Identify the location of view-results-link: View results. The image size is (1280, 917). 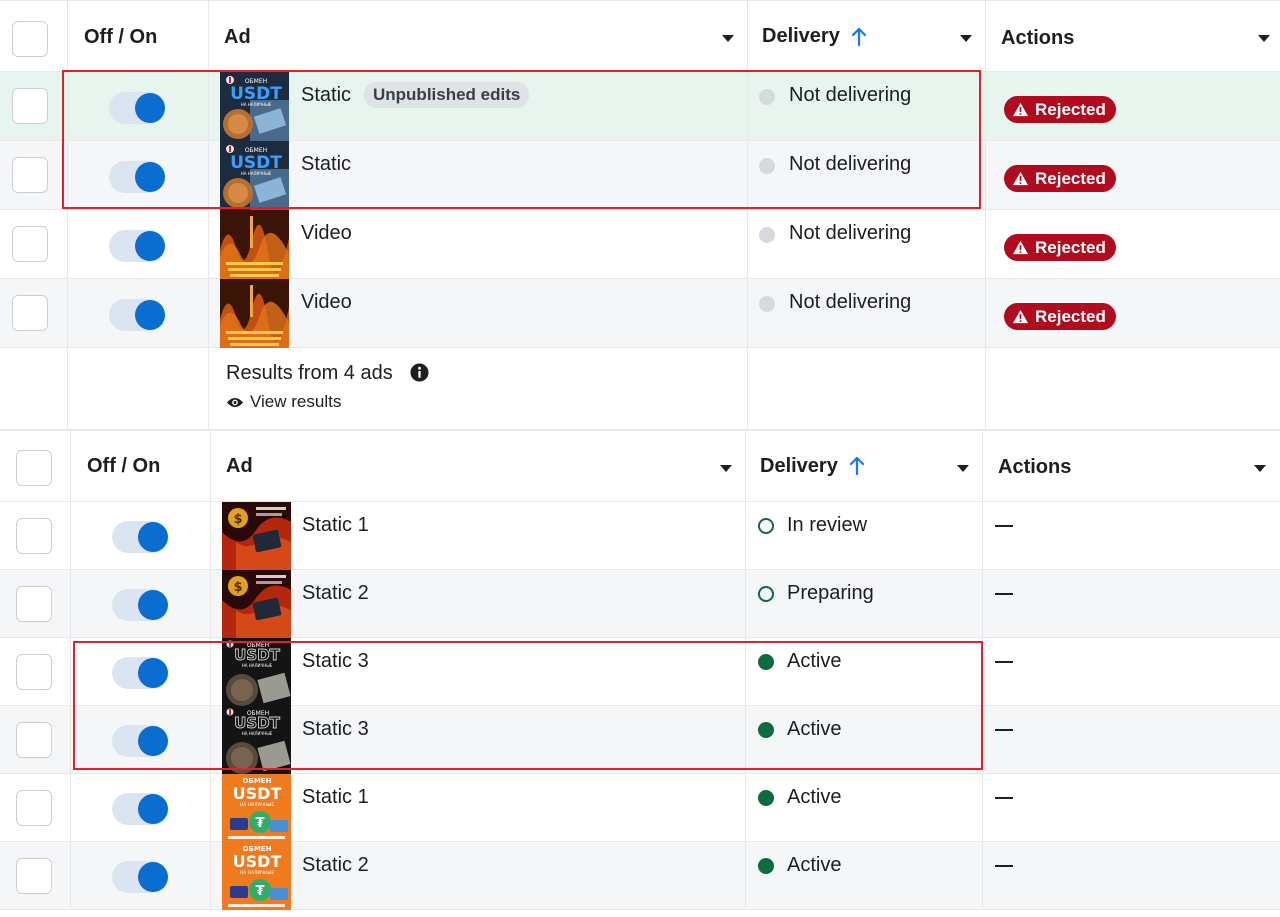
(295, 402).